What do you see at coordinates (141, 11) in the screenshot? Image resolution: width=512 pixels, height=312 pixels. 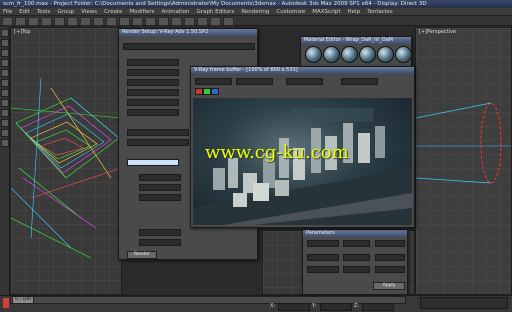 I see `menu-modifiers: Modifiers` at bounding box center [141, 11].